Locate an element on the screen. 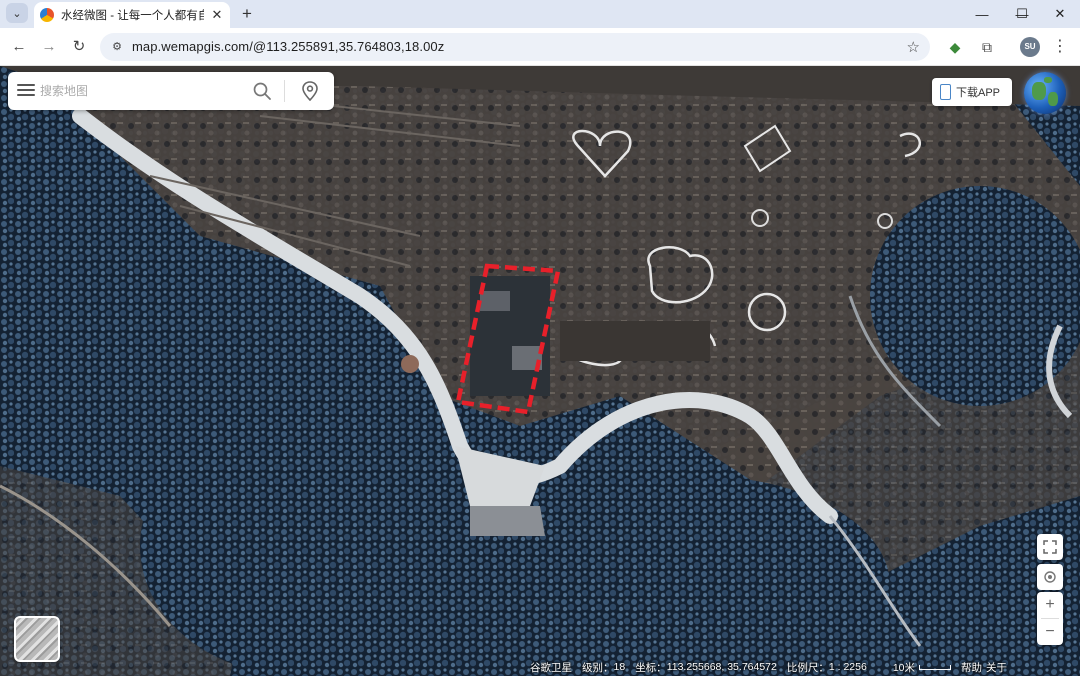 Image resolution: width=1080 pixels, height=676 pixels. minimize-button-alt: — is located at coordinates (982, 14).